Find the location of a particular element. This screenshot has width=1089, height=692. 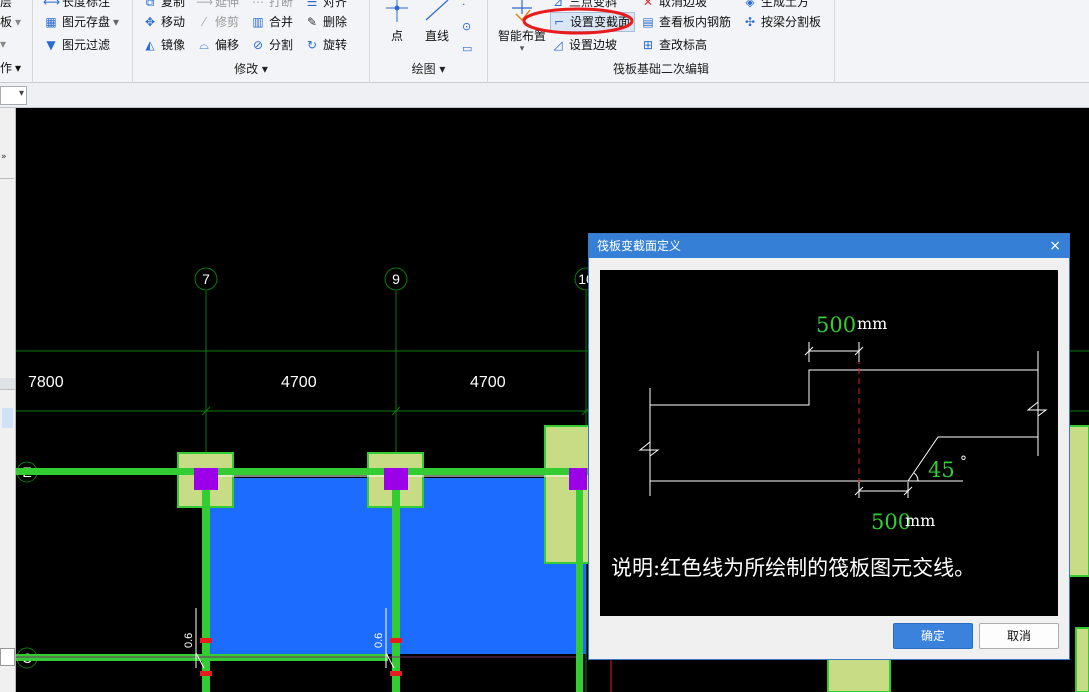

expand-icon: » is located at coordinates (4, 157).